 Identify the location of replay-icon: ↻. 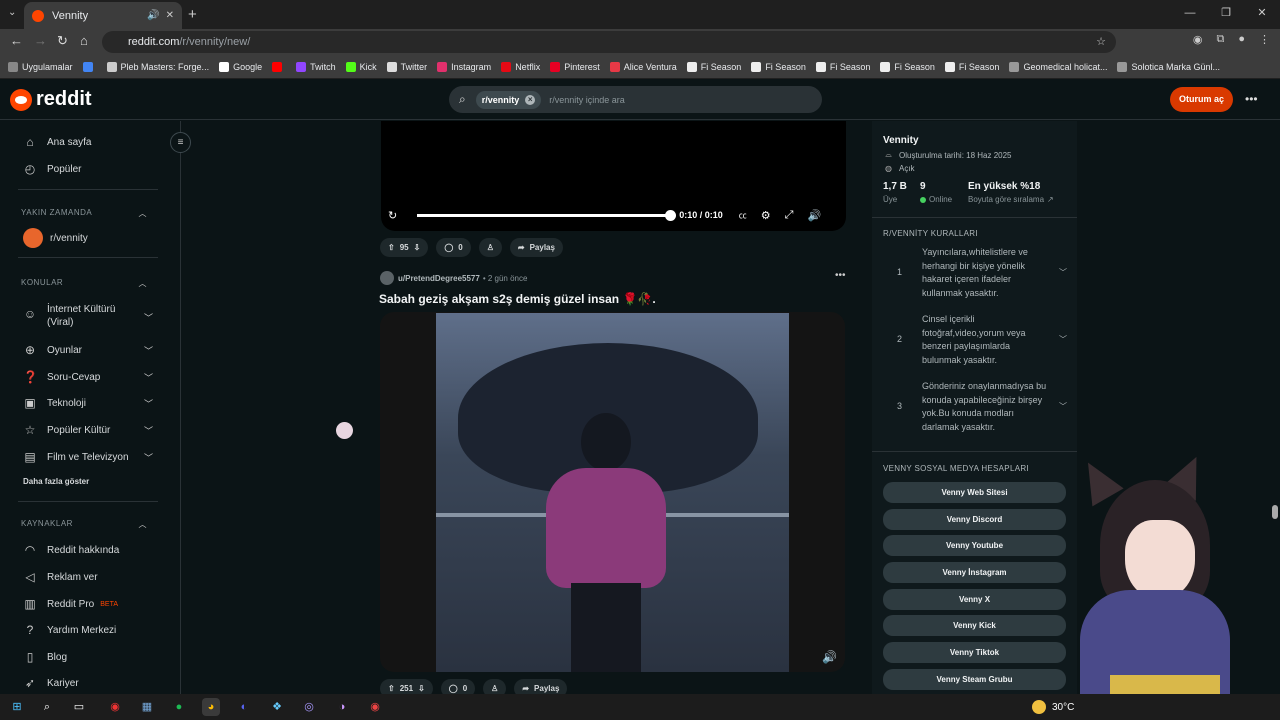
(392, 215).